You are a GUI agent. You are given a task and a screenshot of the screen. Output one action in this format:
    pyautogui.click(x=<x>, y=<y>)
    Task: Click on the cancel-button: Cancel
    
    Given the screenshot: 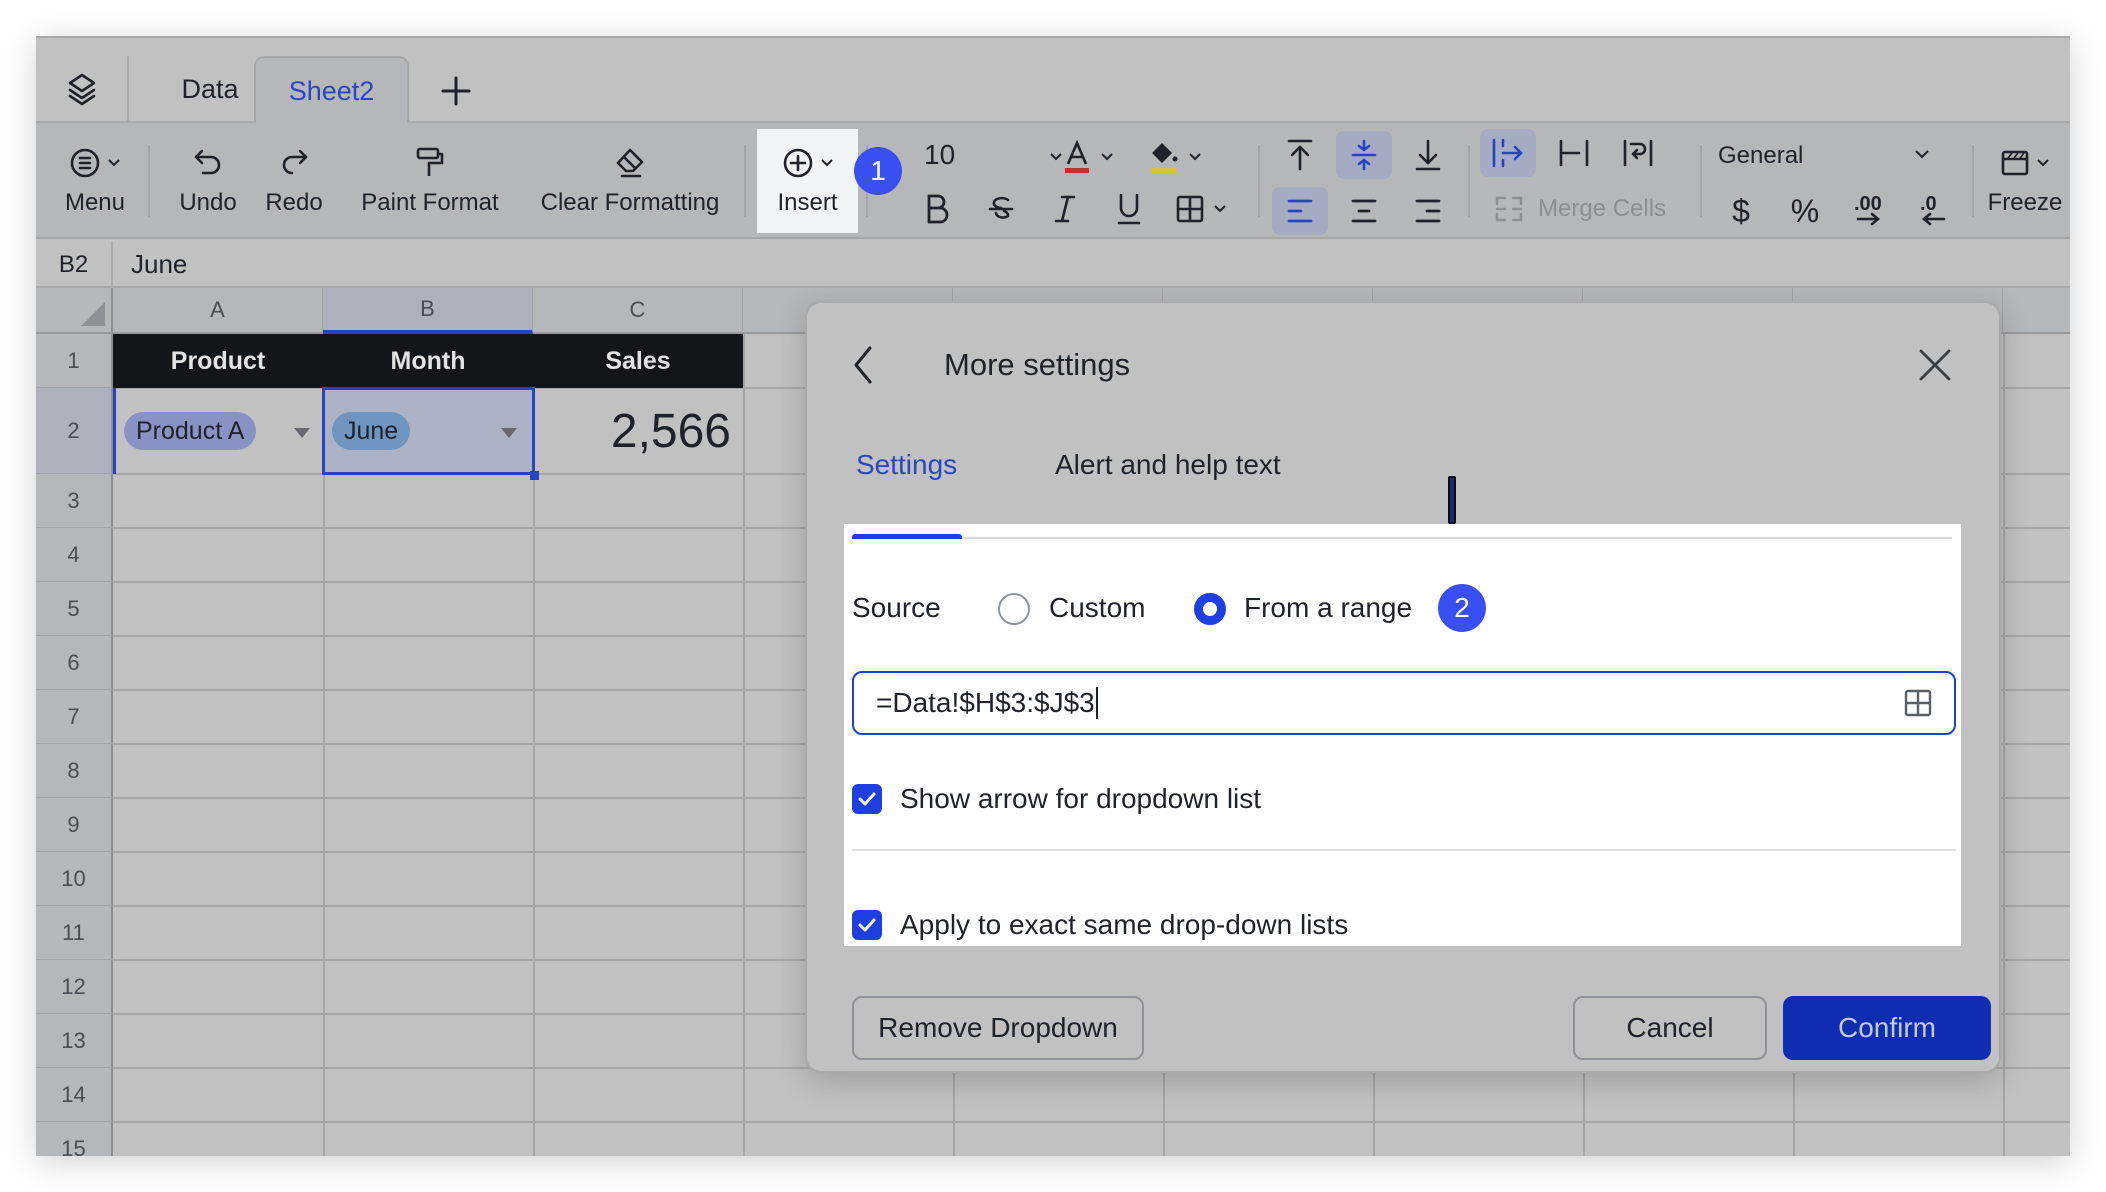 What is the action you would take?
    pyautogui.click(x=1670, y=1028)
    